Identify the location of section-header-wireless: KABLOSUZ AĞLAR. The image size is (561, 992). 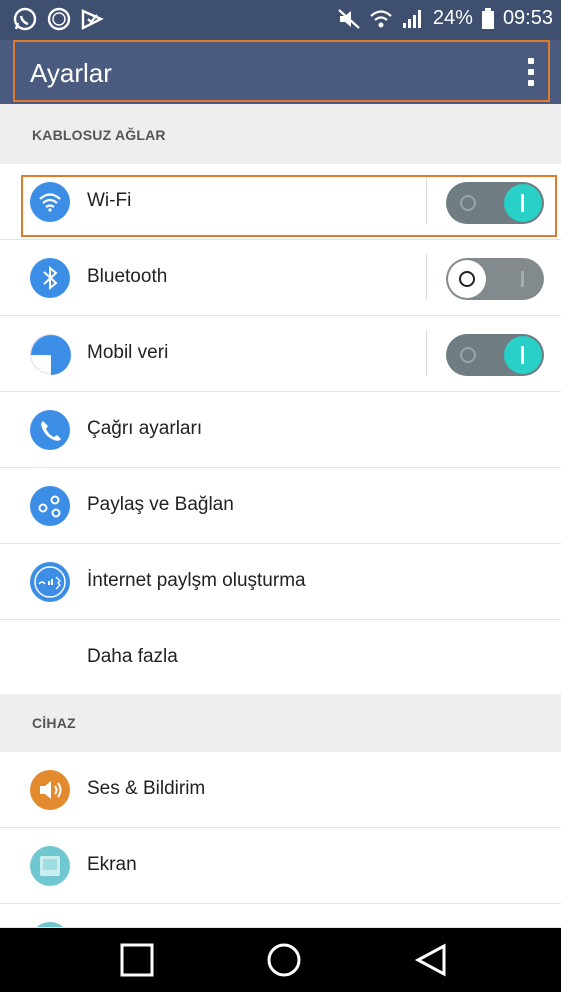
(280, 134).